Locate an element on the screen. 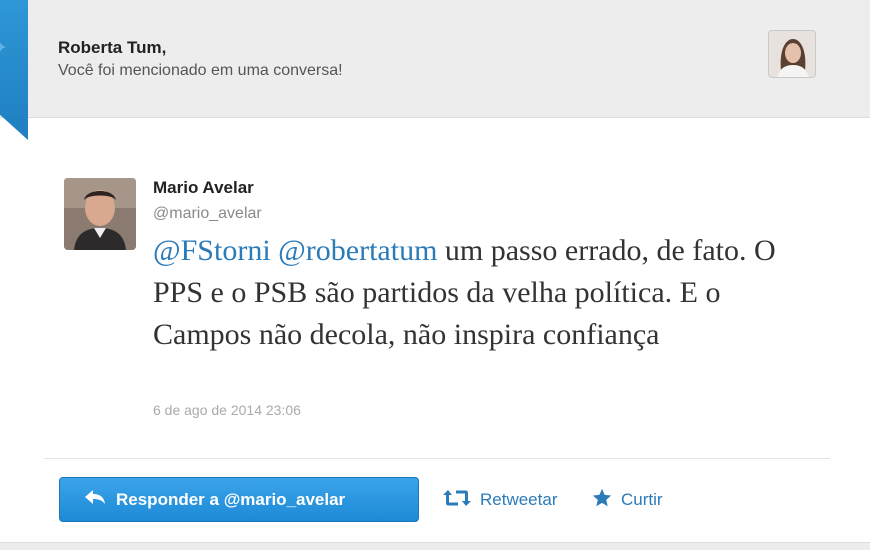  twitter-ribbon: ✦ is located at coordinates (14, 70).